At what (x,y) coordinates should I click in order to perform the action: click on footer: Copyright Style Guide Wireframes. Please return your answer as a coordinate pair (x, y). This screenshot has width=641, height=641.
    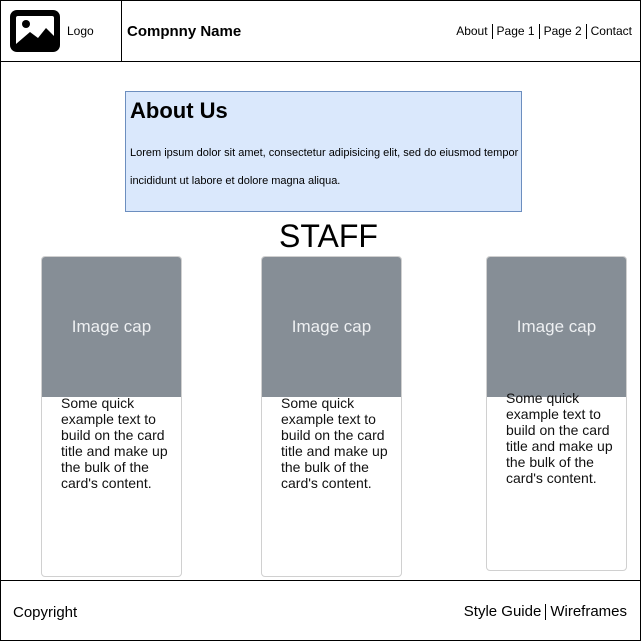
    Looking at the image, I should click on (320, 610).